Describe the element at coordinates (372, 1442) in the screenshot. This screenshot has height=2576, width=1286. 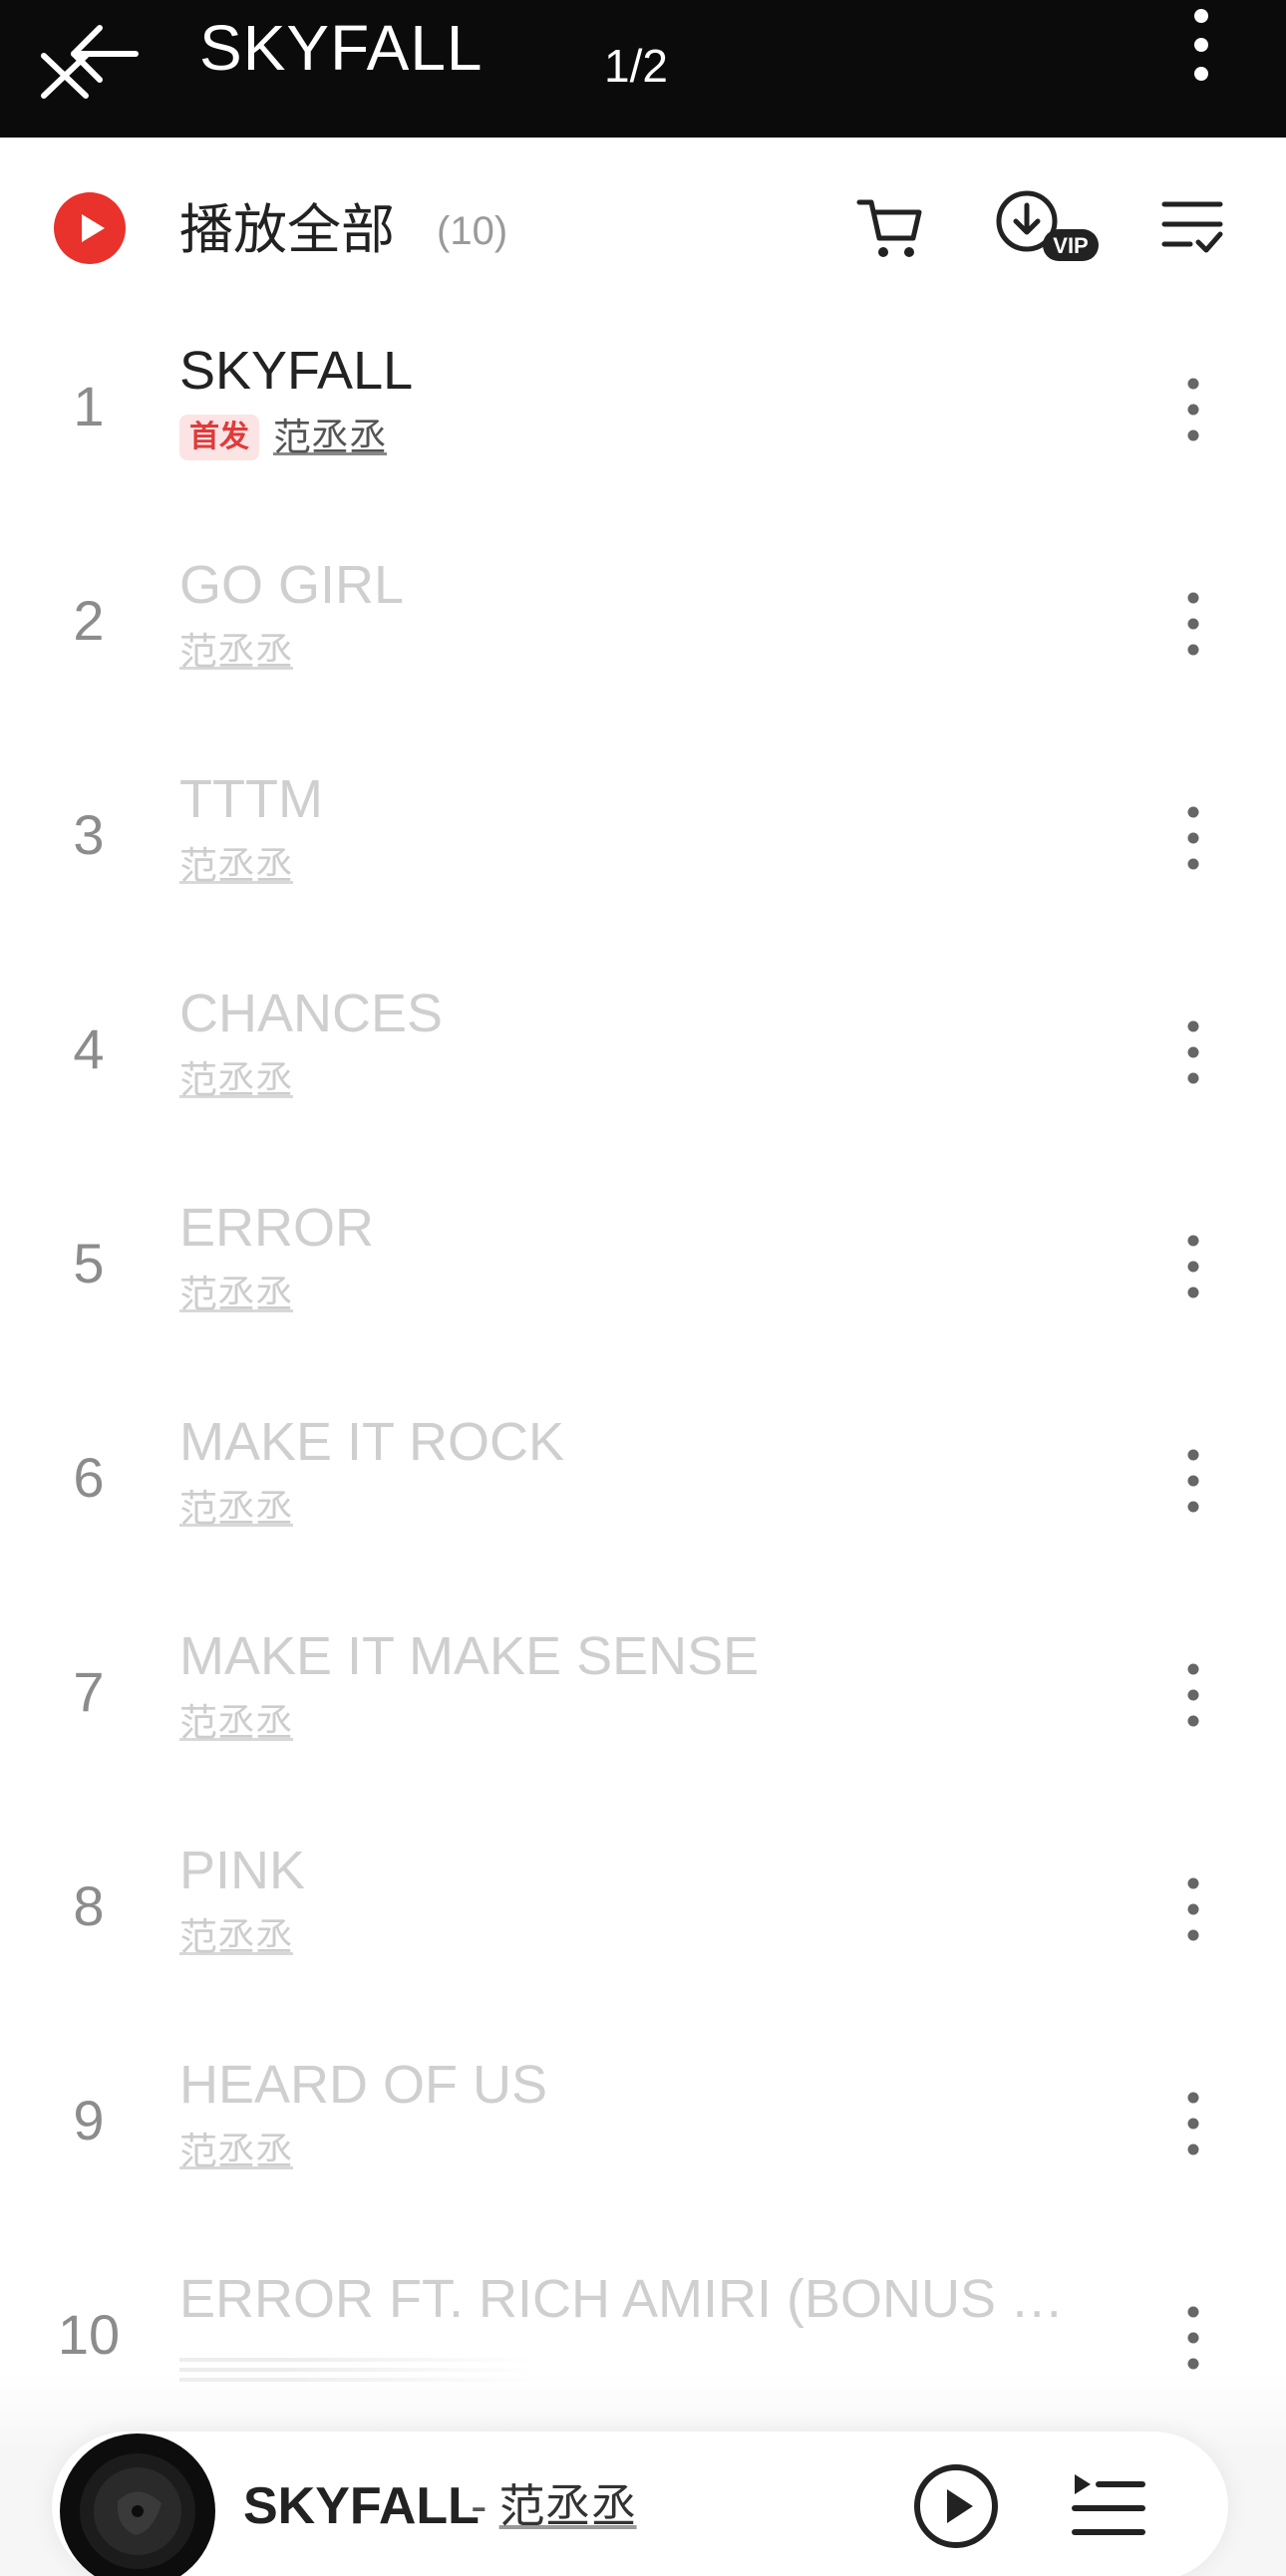
I see `song-title: MAKE IT ROCK` at that location.